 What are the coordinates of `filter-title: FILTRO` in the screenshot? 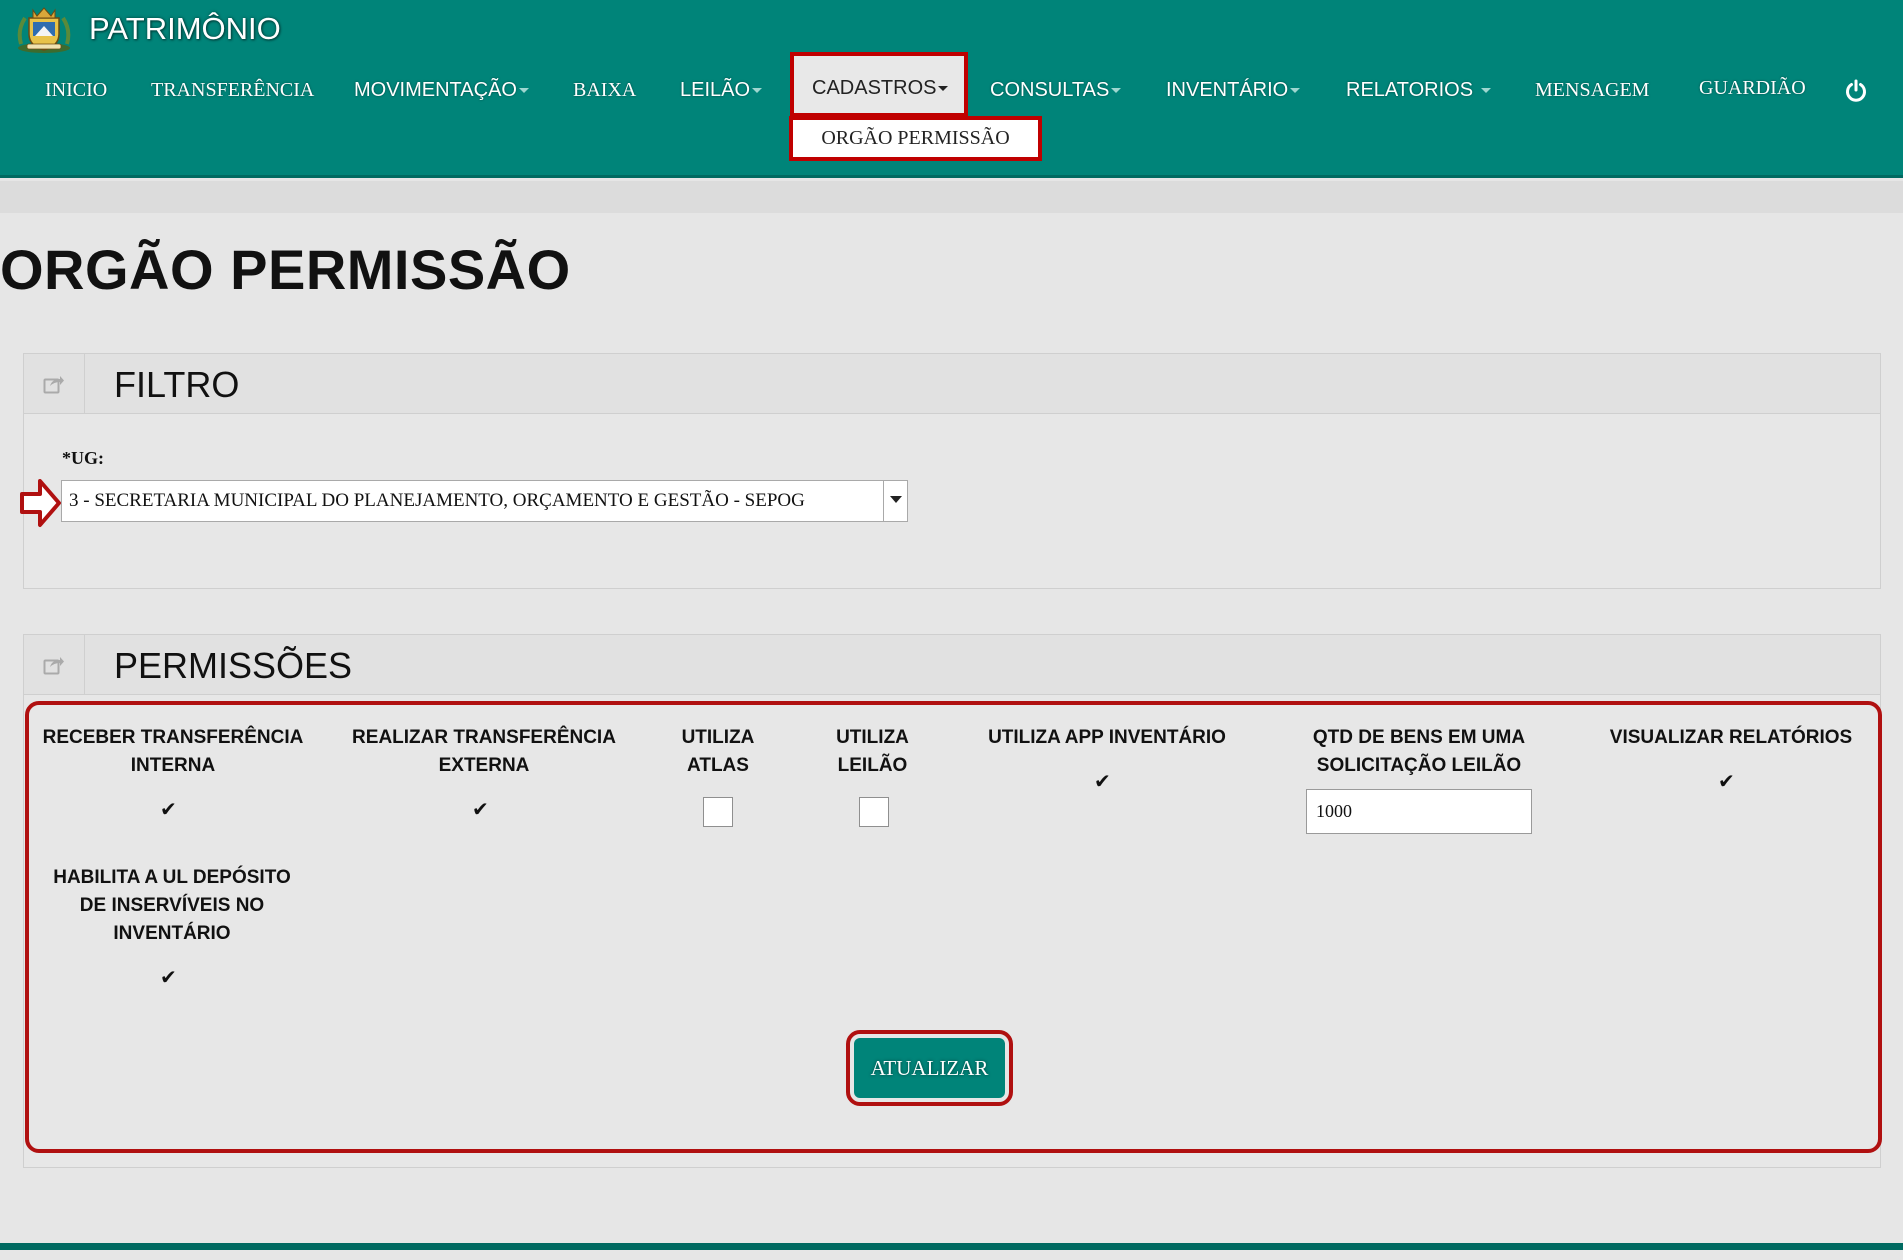 It's located at (177, 384).